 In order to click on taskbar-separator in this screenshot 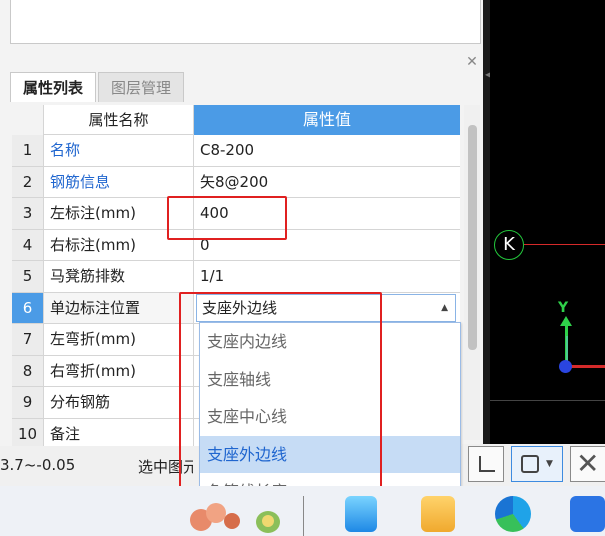, I will do `click(303, 516)`.